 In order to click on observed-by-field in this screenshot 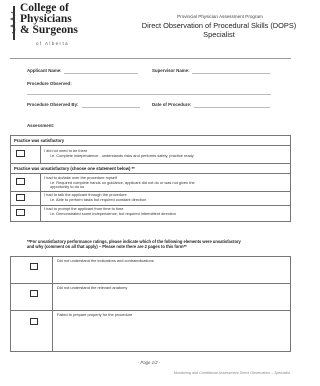, I will do `click(111, 107)`.